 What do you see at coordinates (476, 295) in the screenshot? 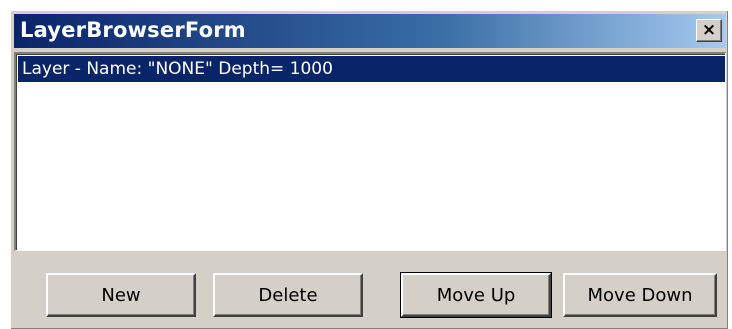
I see `move-up-button: Move Up` at bounding box center [476, 295].